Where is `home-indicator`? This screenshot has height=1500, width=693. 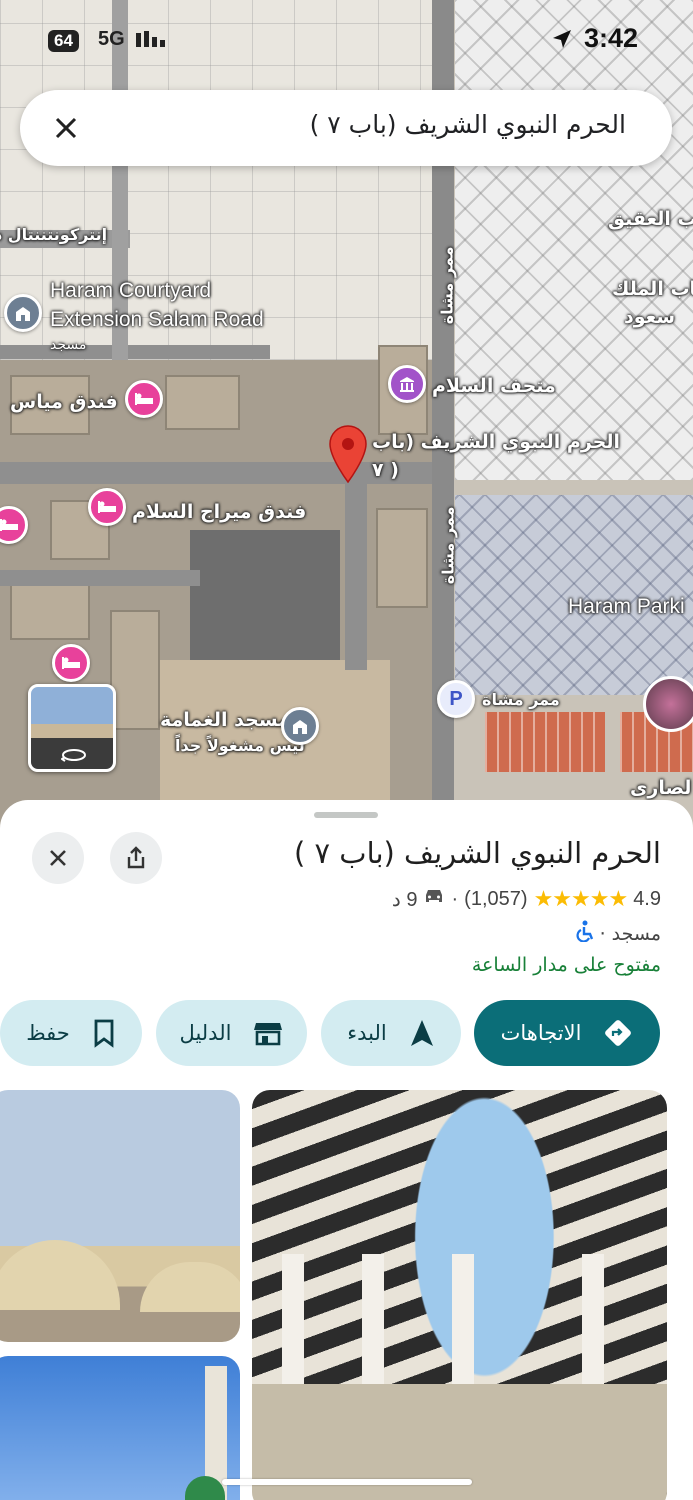 home-indicator is located at coordinates (347, 1482).